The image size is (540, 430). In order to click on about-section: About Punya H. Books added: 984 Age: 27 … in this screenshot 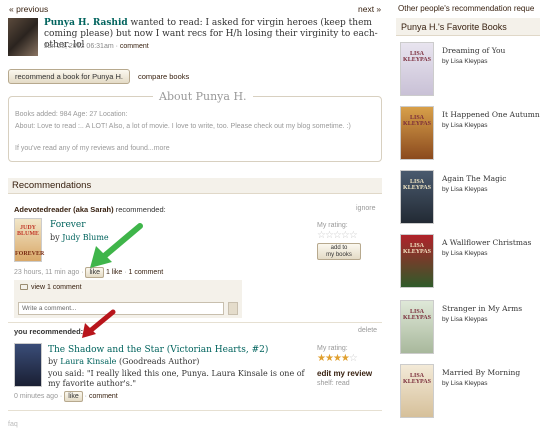, I will do `click(195, 126)`.